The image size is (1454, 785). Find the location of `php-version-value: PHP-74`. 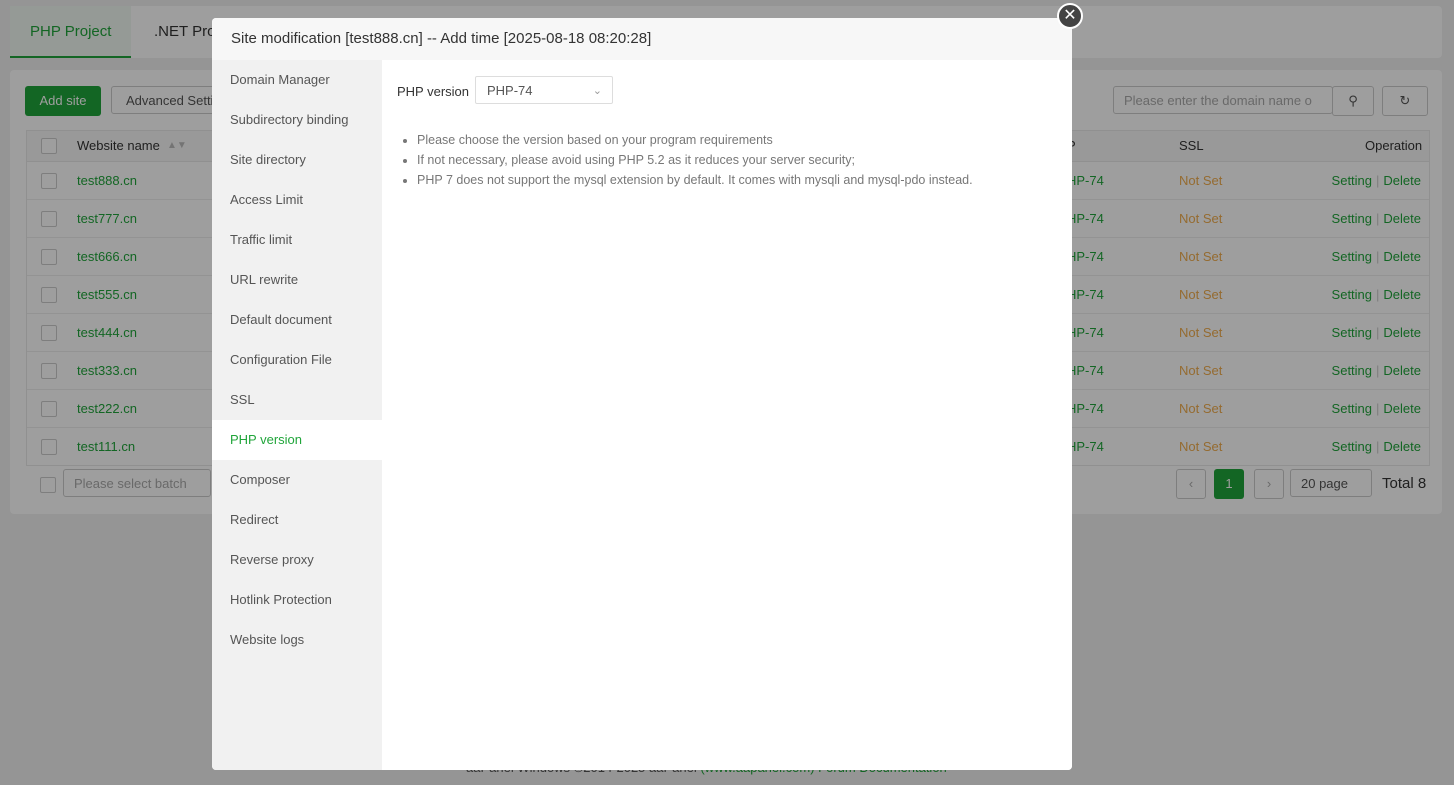

php-version-value: PHP-74 is located at coordinates (510, 90).